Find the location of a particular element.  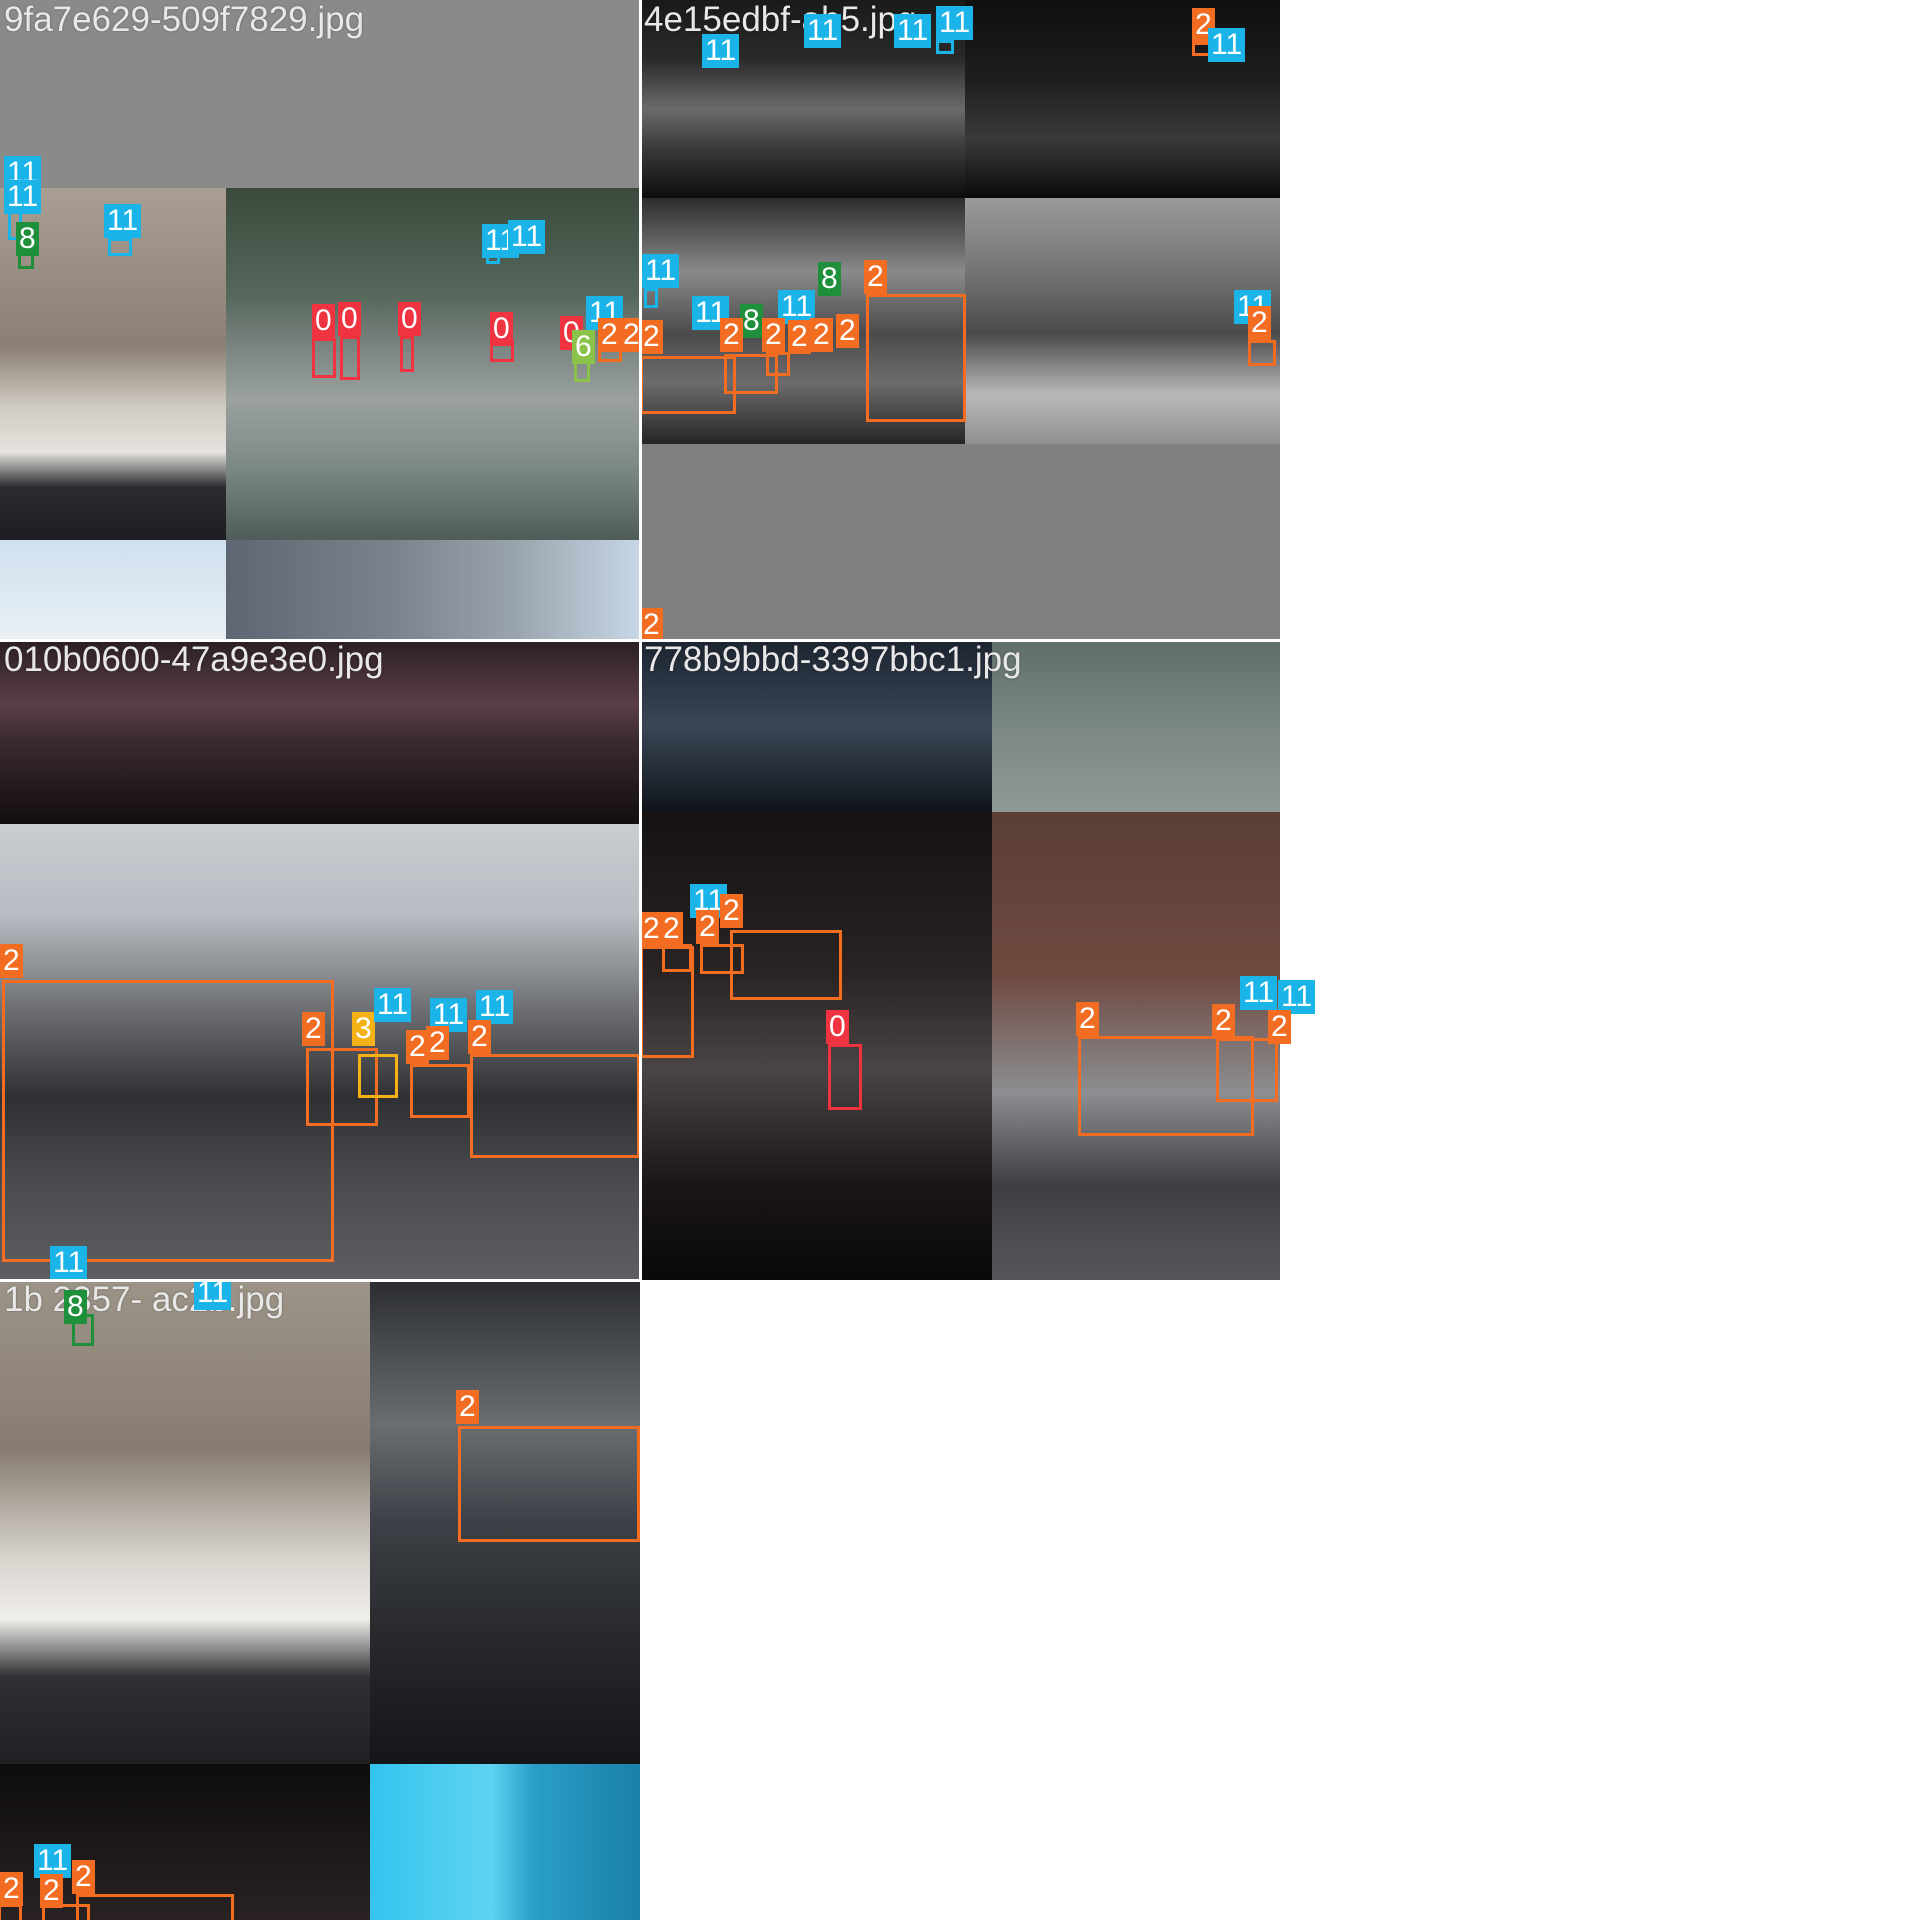

tile-3-label-2: 2 is located at coordinates (313, 1029).